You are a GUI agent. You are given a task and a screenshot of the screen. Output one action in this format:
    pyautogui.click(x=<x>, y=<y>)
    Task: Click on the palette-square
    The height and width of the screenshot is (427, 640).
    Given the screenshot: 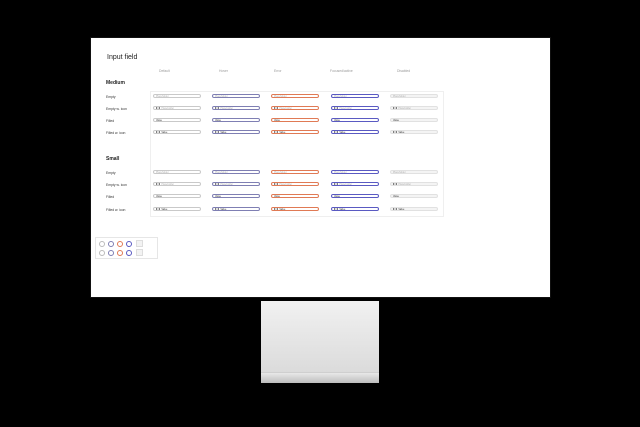 What is the action you would take?
    pyautogui.click(x=139, y=252)
    